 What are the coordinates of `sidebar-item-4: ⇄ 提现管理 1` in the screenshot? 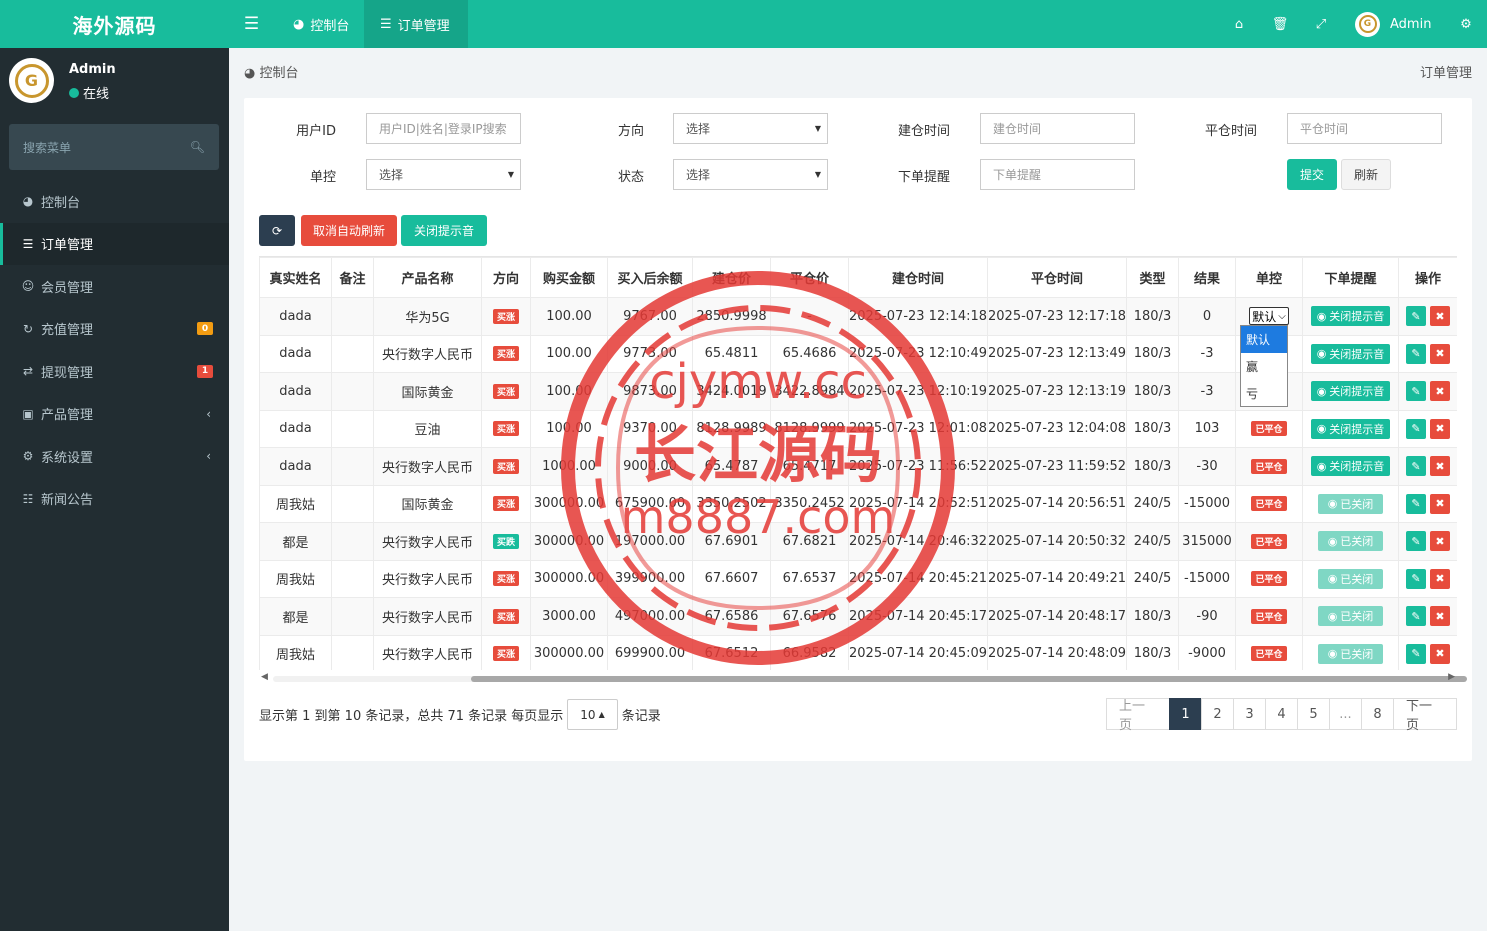 It's located at (114, 371).